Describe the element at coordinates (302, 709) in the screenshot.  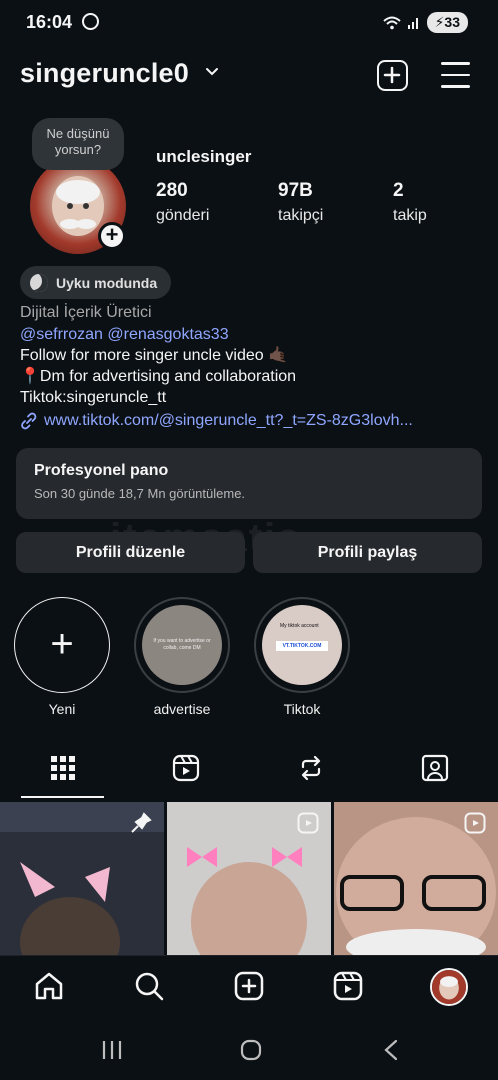
I see `highlight-label: Tiktok` at that location.